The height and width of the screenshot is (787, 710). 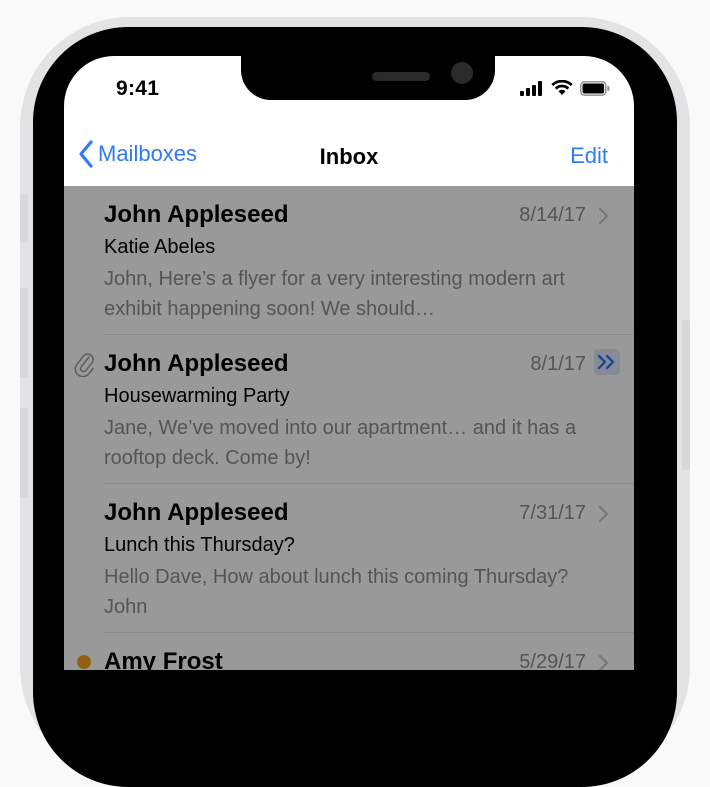 I want to click on navigation-bar: Mailboxes Inbox Edit, so click(x=349, y=158).